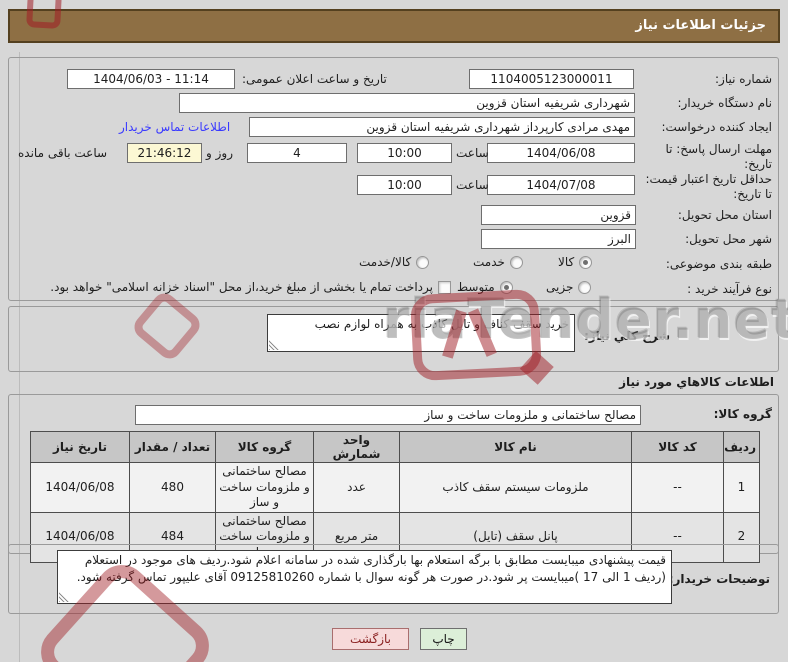  I want to click on response-deadline-label: مهلت ارسال پاسخ: تا تاریخ:, so click(718, 156).